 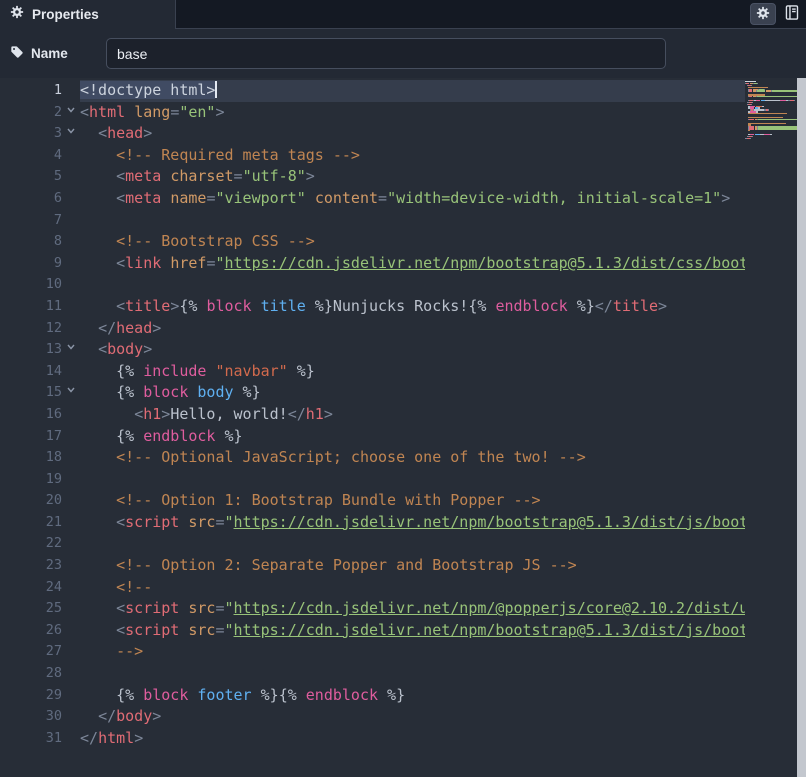 I want to click on token: content, so click(x=346, y=197).